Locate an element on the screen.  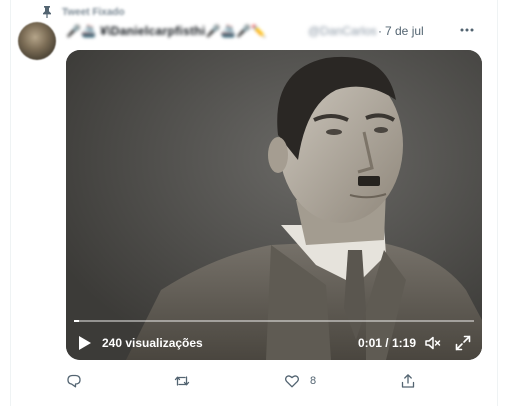
author-name: 🎤🚢 ¥\Danielcarpfisthi🎤🚢🎤✏️ is located at coordinates (184, 31).